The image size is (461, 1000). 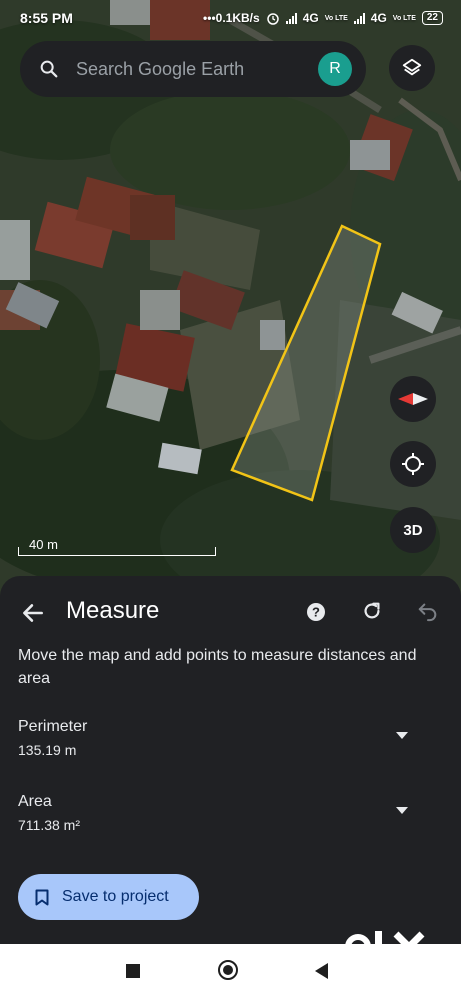 I want to click on measure-title: Measure, so click(x=113, y=610).